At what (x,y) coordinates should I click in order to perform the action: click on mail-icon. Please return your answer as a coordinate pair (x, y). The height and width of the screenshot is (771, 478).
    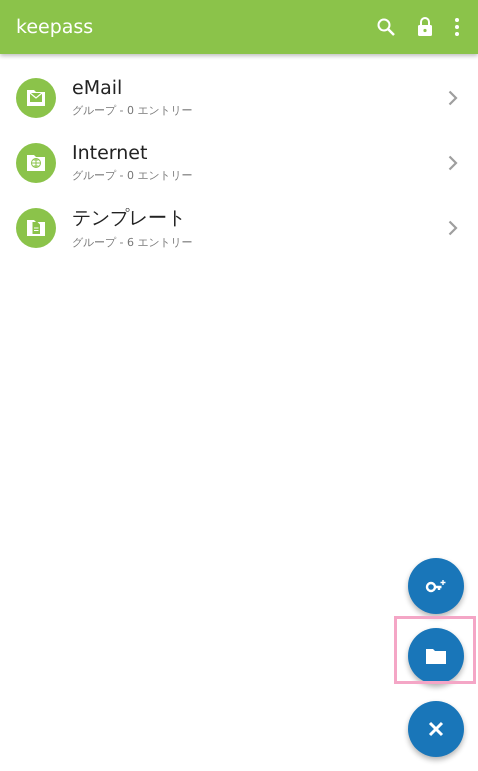
    Looking at the image, I should click on (36, 97).